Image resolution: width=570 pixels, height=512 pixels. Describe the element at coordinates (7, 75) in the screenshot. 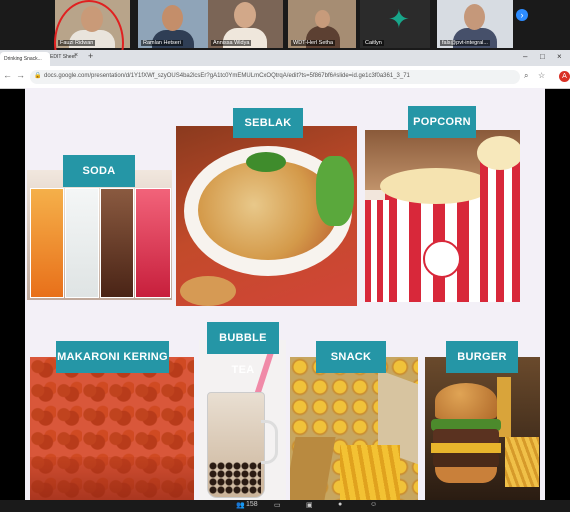

I see `back-icon: ←` at that location.